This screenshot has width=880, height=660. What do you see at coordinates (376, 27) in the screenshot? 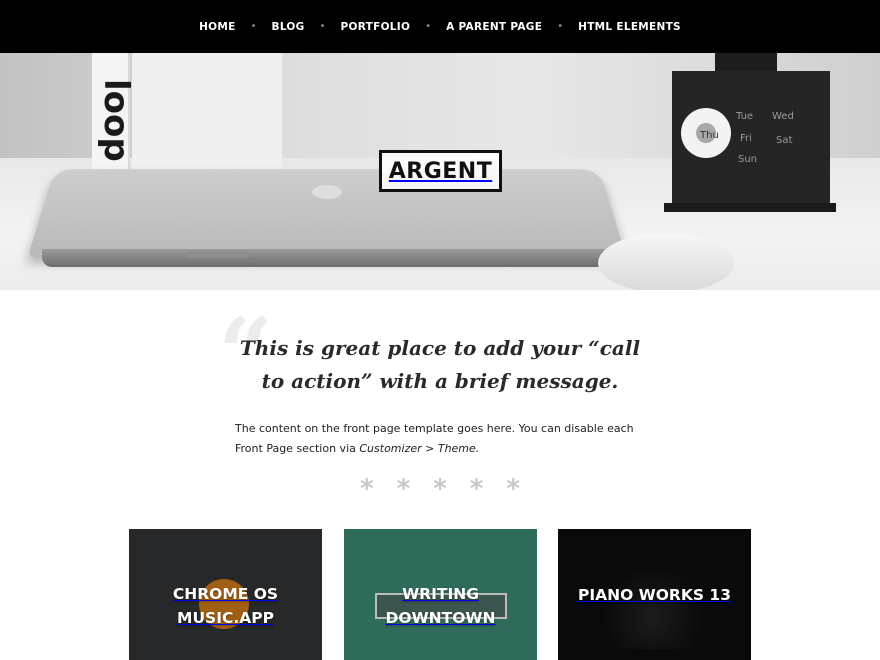
I see `nav-portfolio: PORTFOLIO` at bounding box center [376, 27].